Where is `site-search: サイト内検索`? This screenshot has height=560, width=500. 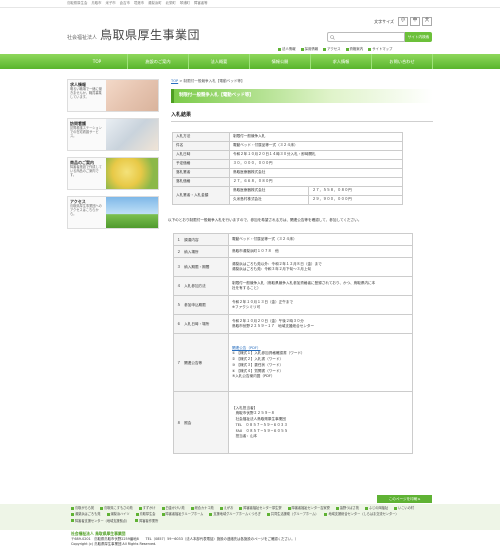 site-search: サイト内検索 is located at coordinates (379, 37).